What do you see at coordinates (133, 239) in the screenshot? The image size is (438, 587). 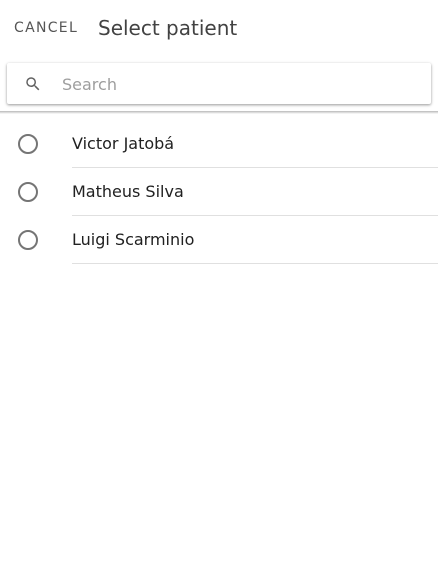 I see `patient-name: Luigi Scarminio` at bounding box center [133, 239].